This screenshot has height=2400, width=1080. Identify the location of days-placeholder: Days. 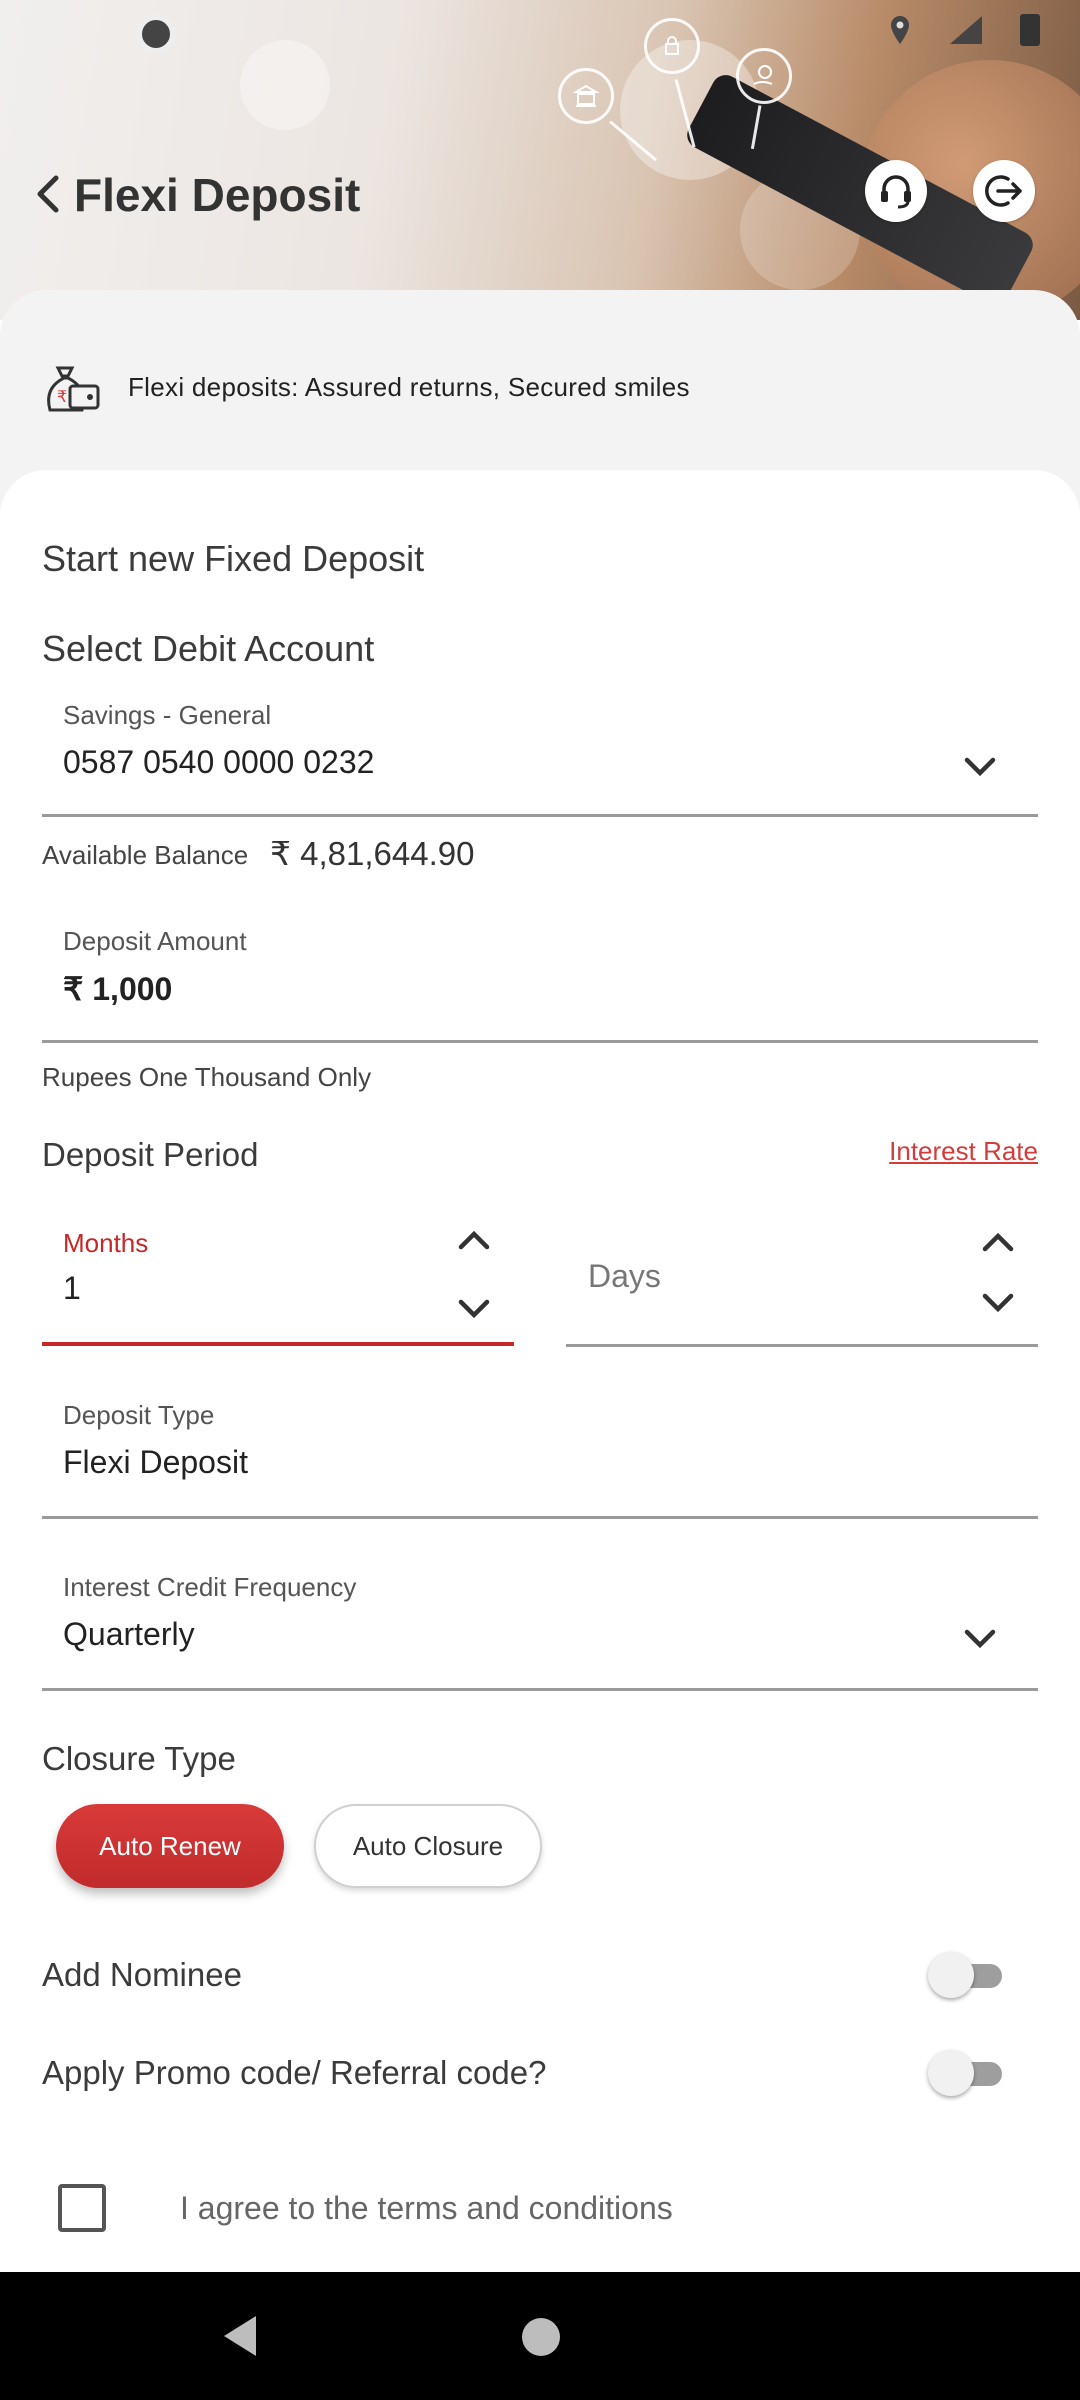
(624, 1276).